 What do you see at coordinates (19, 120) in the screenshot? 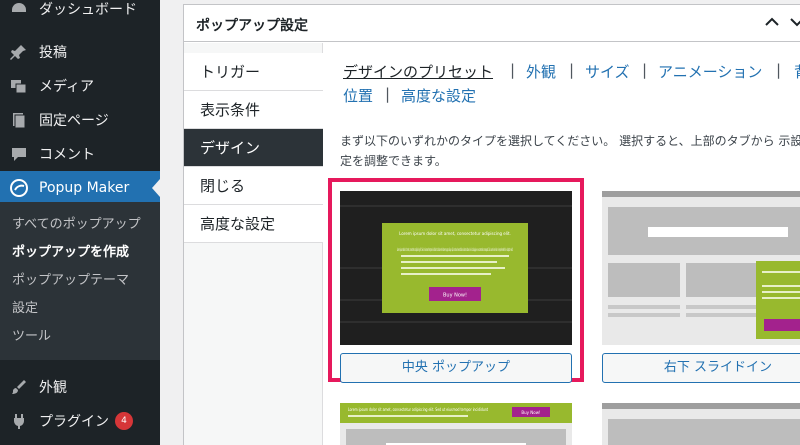
I see `pages-icon` at bounding box center [19, 120].